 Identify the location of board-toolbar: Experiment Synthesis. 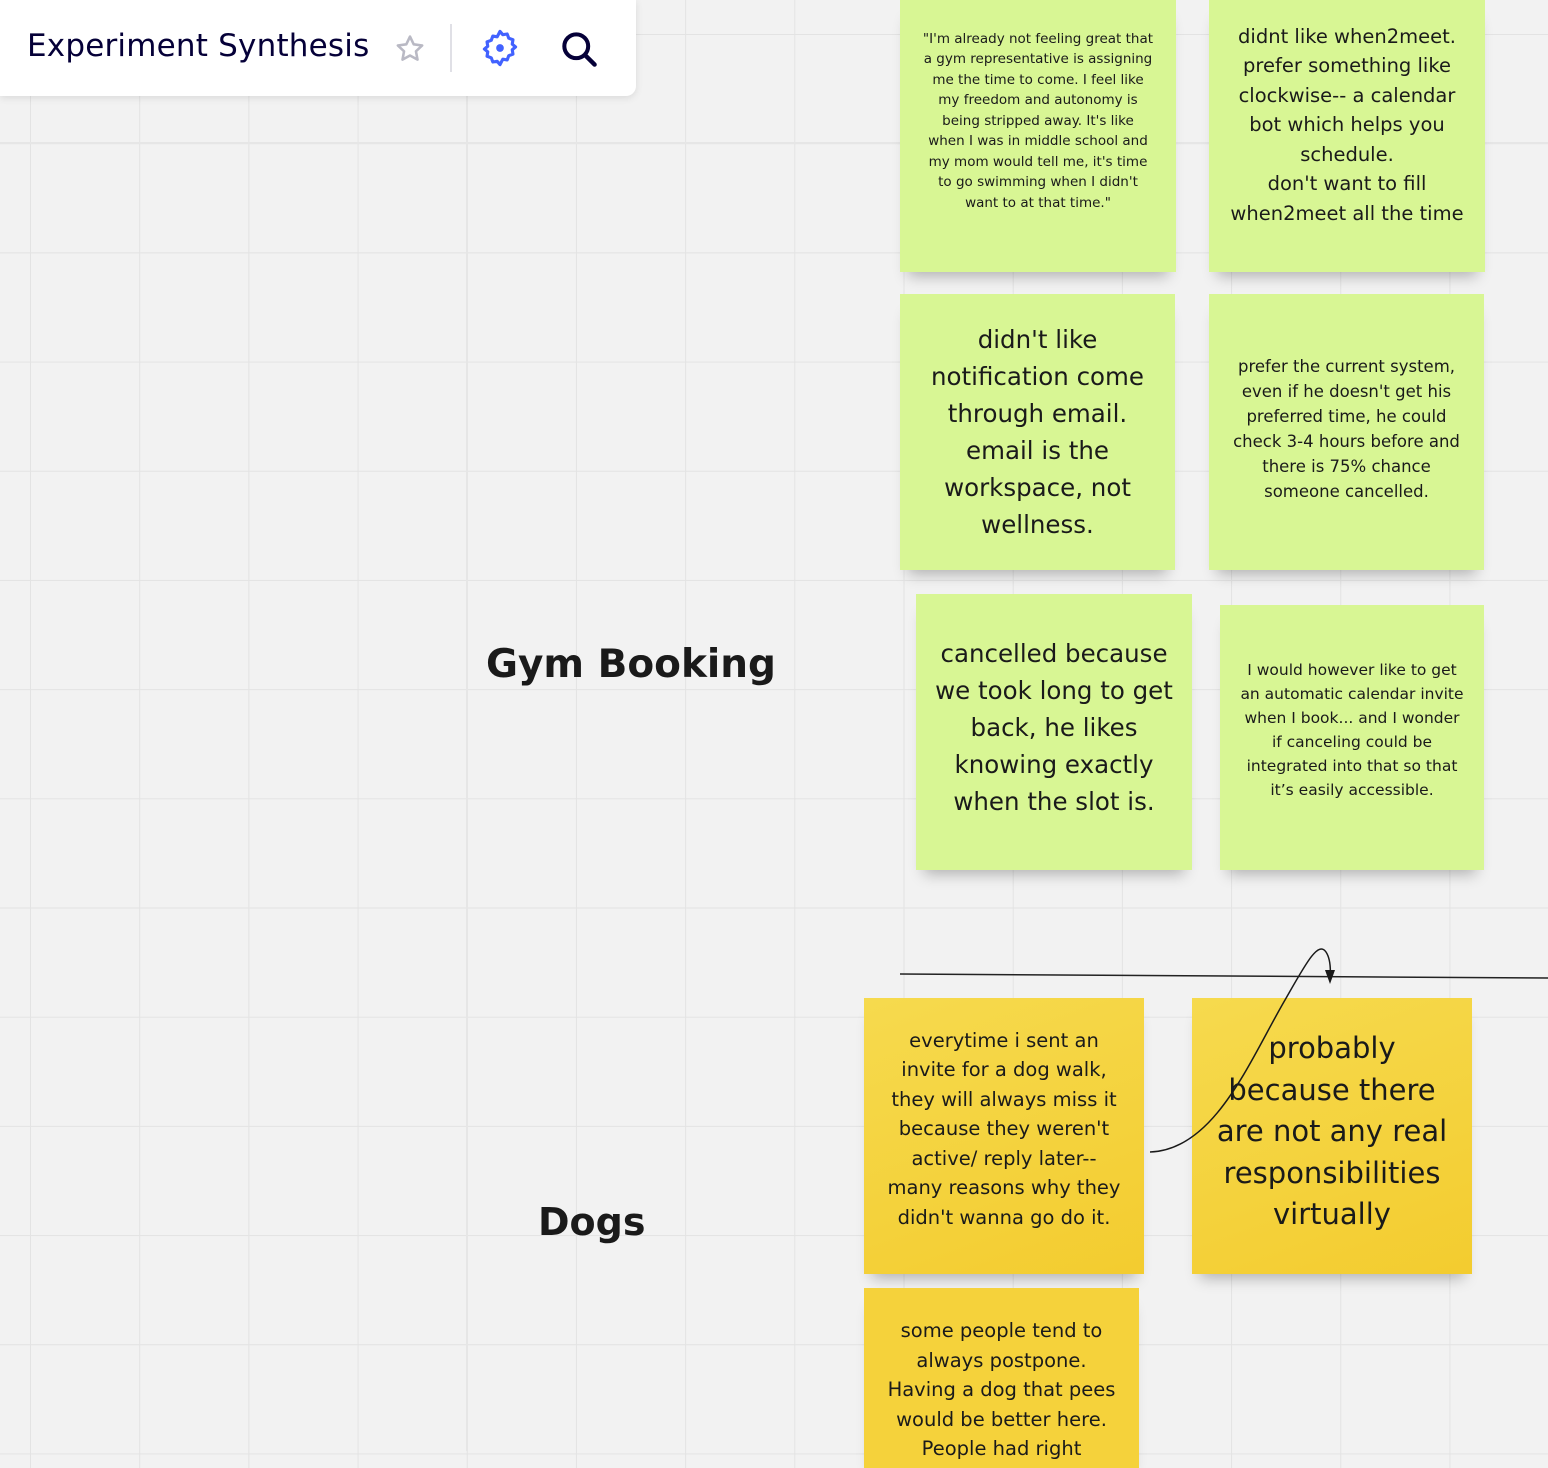
(318, 48).